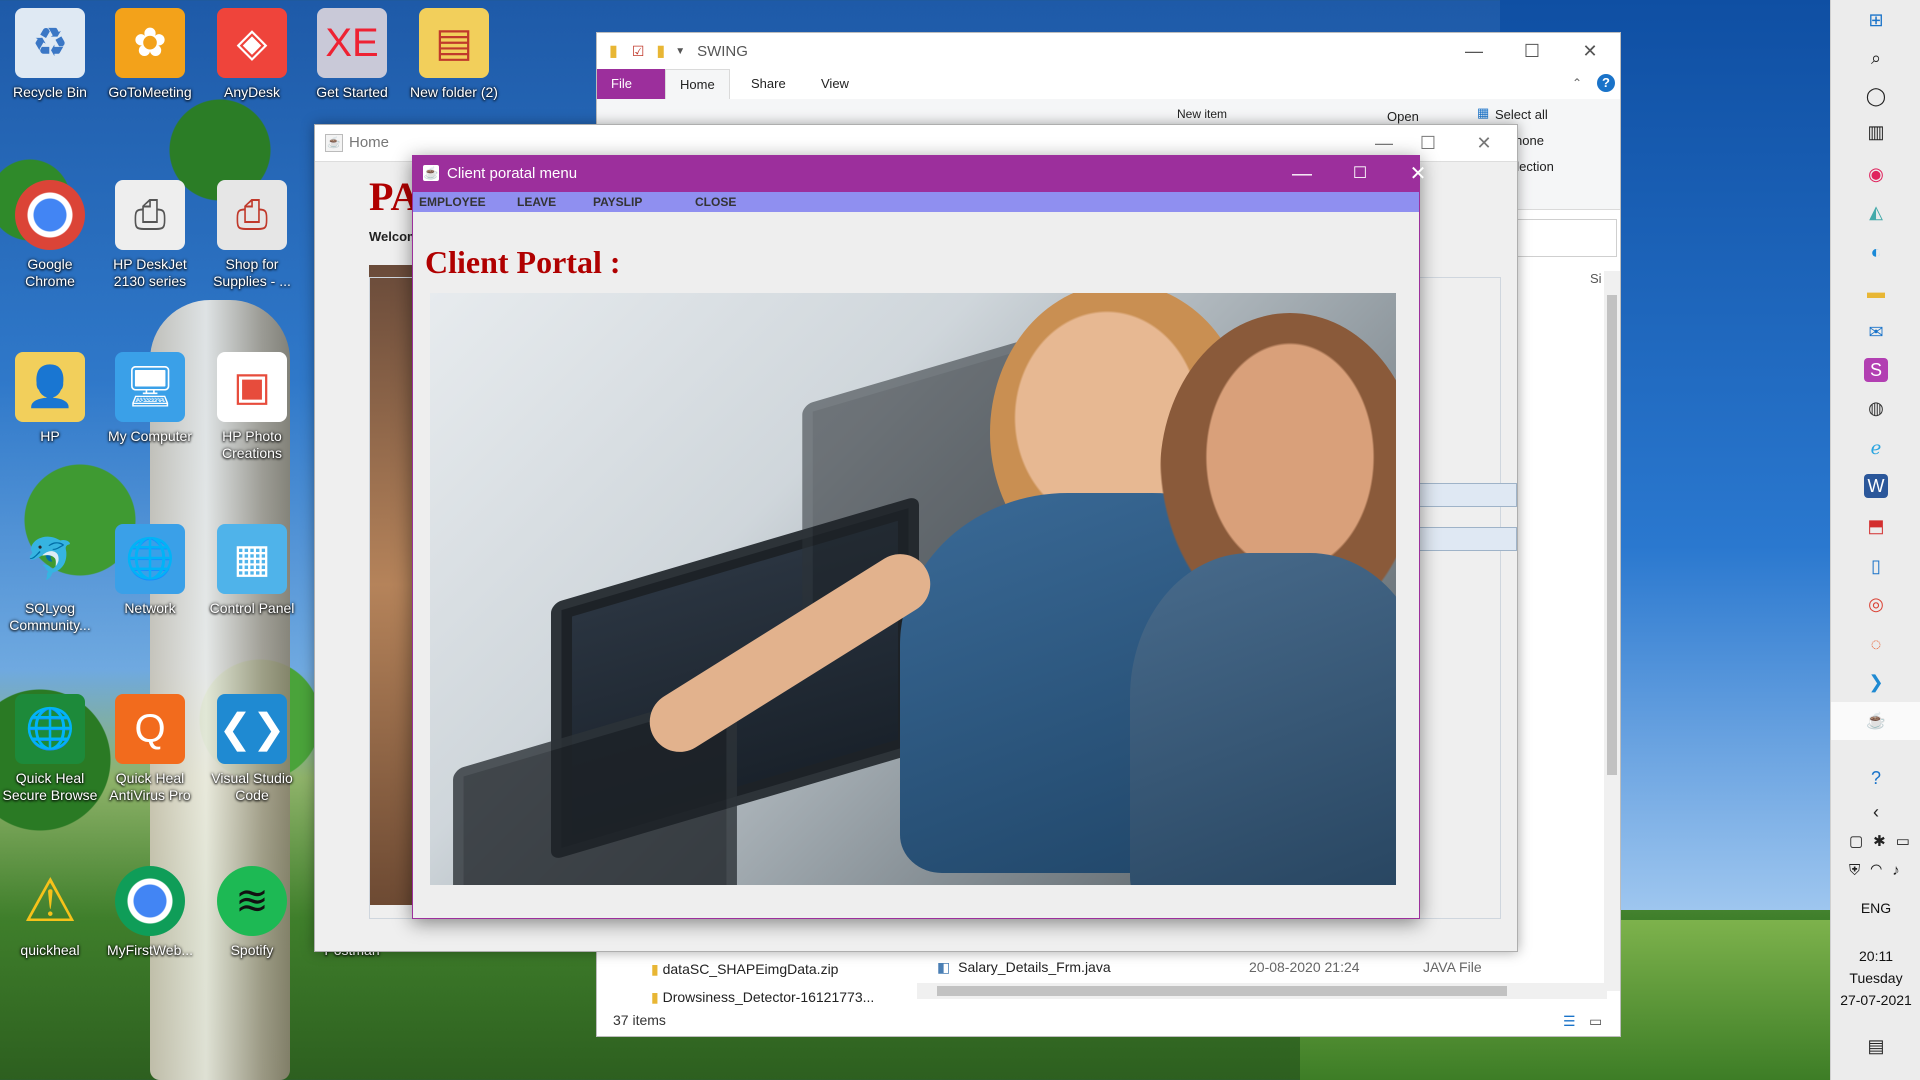  What do you see at coordinates (150, 235) in the screenshot?
I see `desktop-icon-hp-deskjet: ⎙ HP DeskJet 2130 series` at bounding box center [150, 235].